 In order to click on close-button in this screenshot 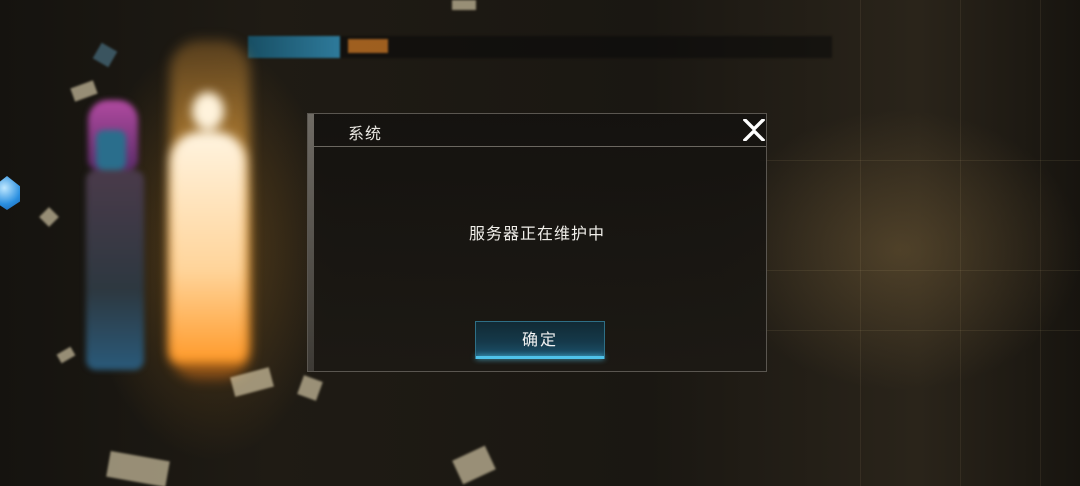, I will do `click(753, 130)`.